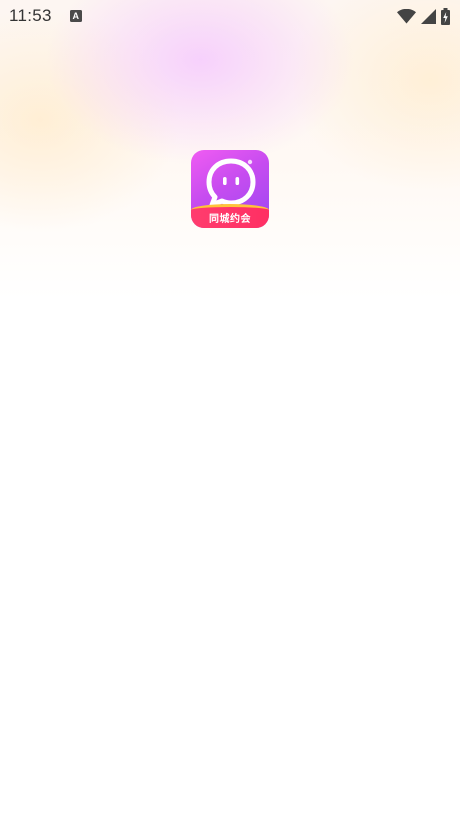 The height and width of the screenshot is (819, 460). What do you see at coordinates (406, 16) in the screenshot?
I see `wifi-icon` at bounding box center [406, 16].